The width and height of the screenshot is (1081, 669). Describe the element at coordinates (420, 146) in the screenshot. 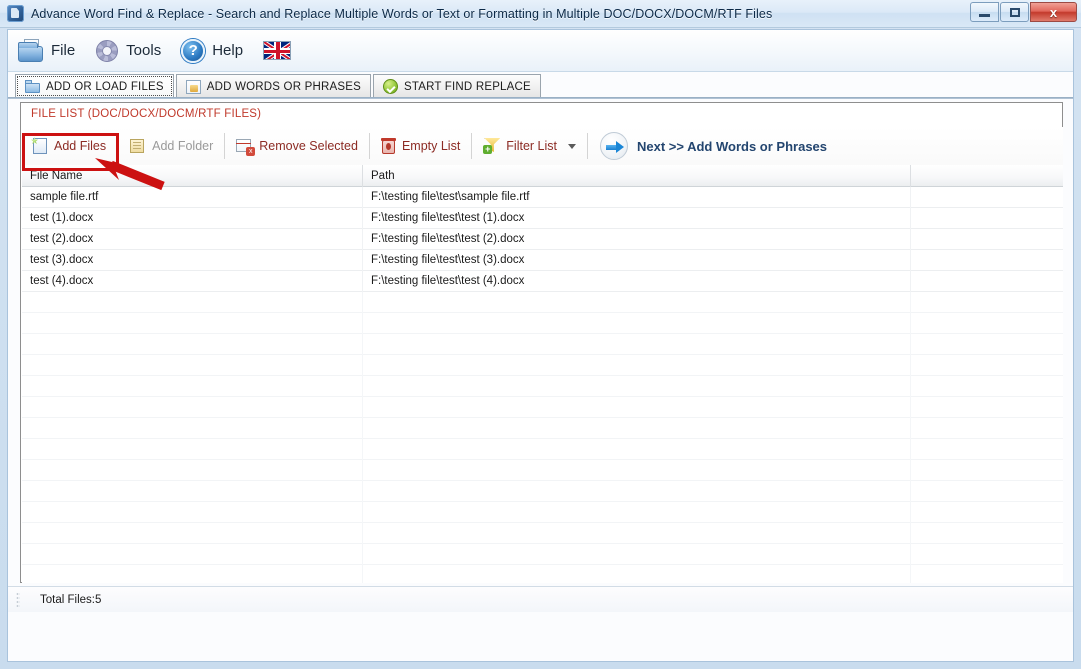

I see `empty-list-button: Empty List` at that location.